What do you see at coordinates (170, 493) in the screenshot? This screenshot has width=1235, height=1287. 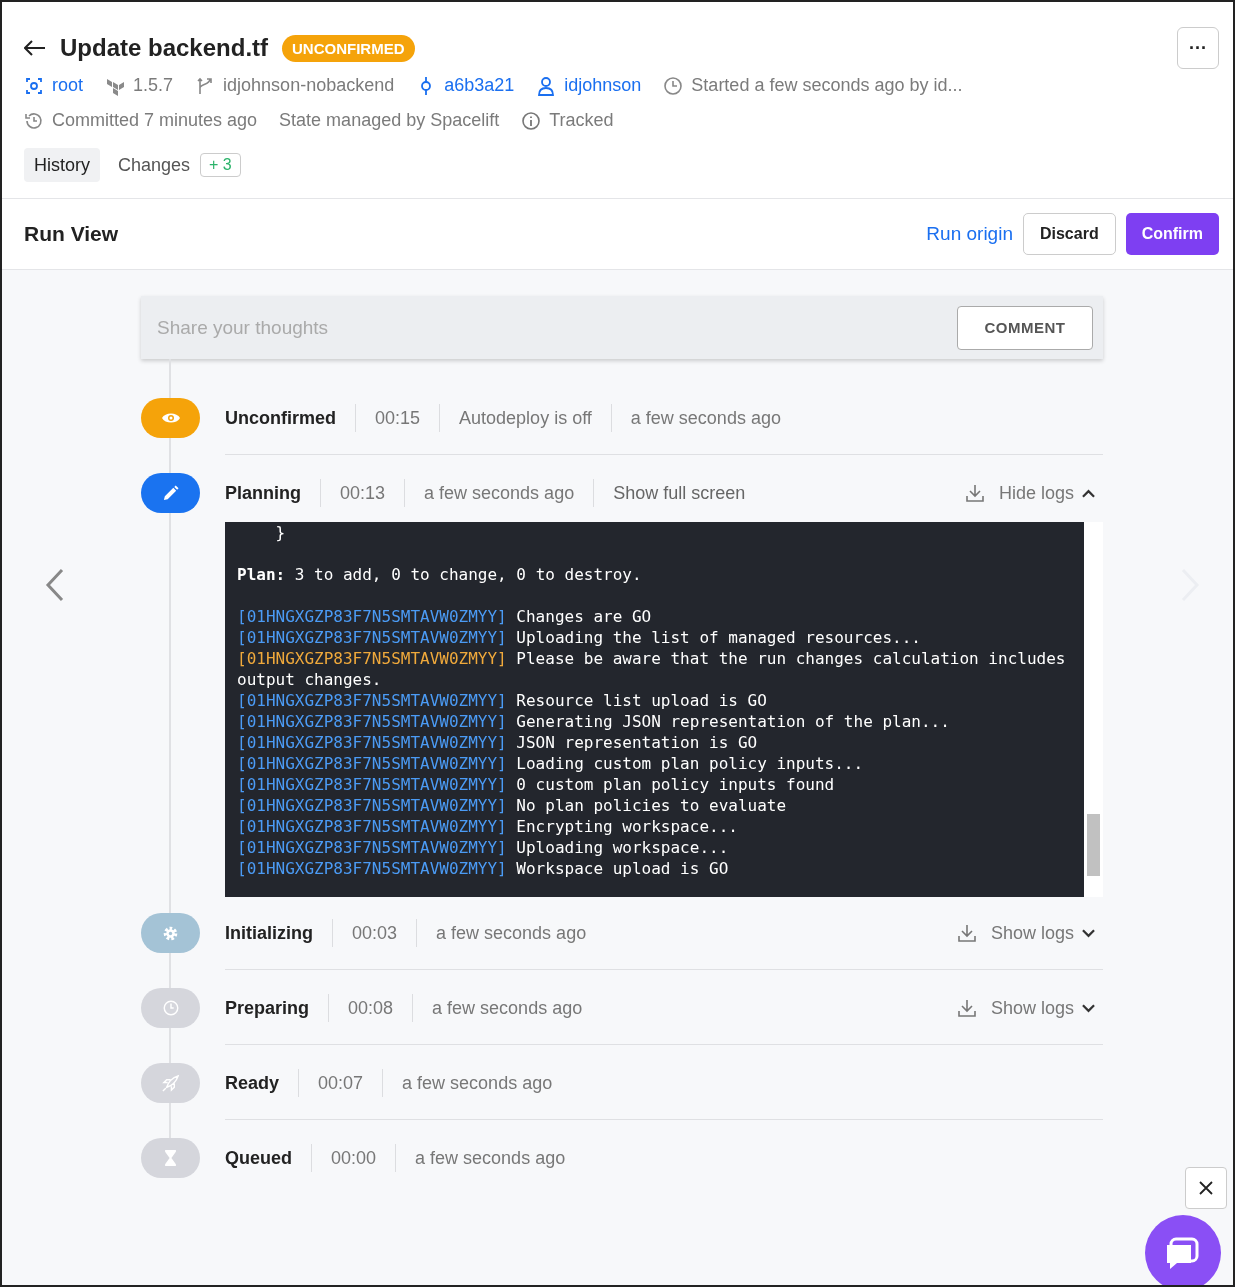 I see `pencil-icon` at bounding box center [170, 493].